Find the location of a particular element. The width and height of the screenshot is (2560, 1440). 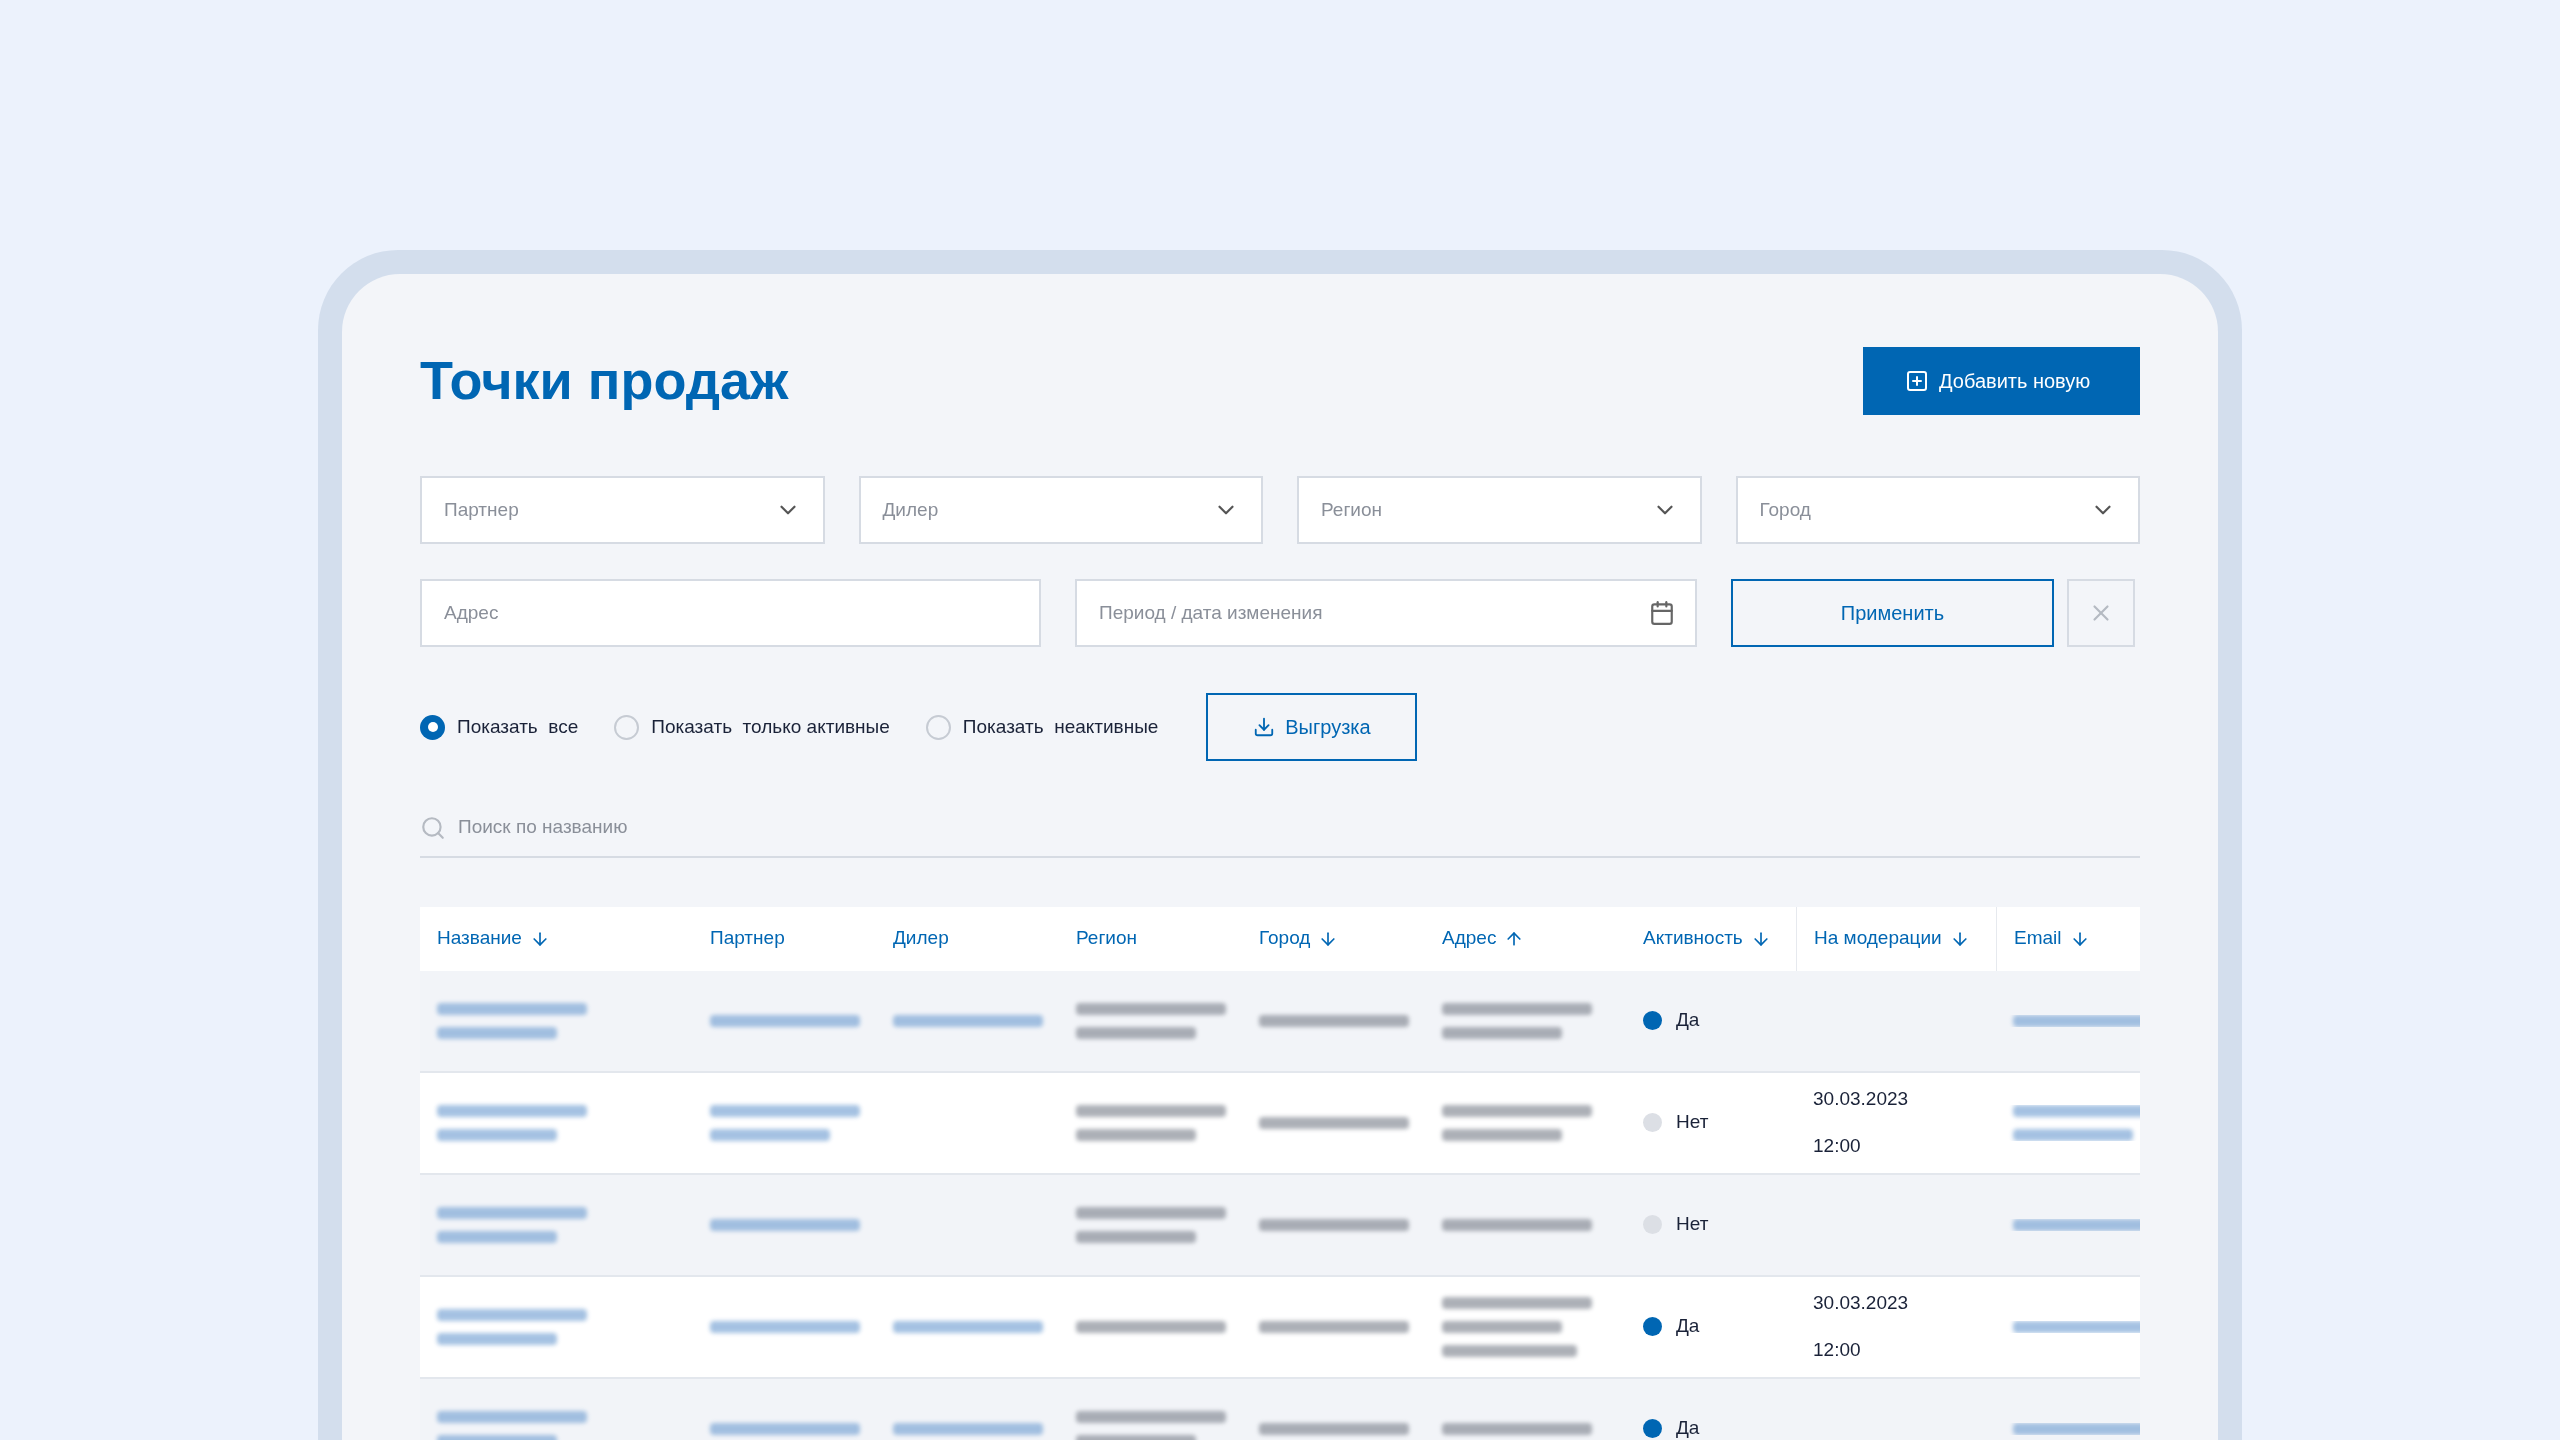

search-field: Поиск по названию is located at coordinates (1280, 835).